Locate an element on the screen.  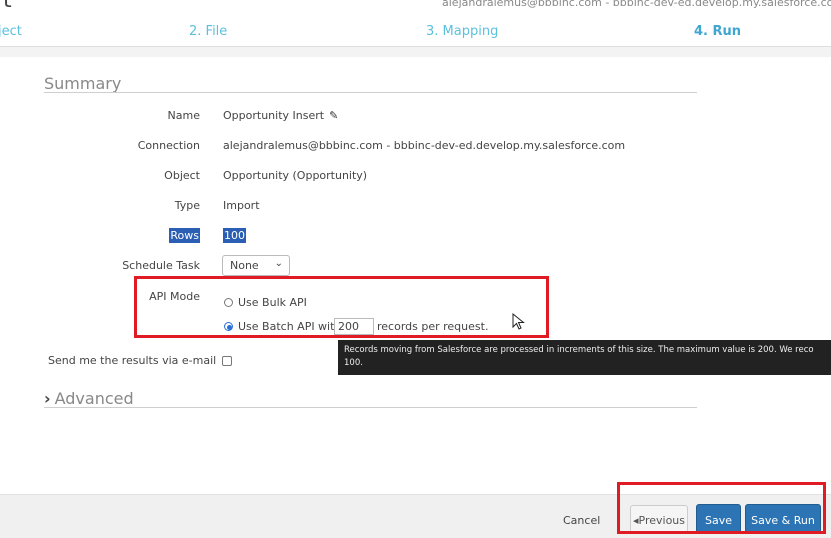
cancel-link: Cancel is located at coordinates (581, 520).